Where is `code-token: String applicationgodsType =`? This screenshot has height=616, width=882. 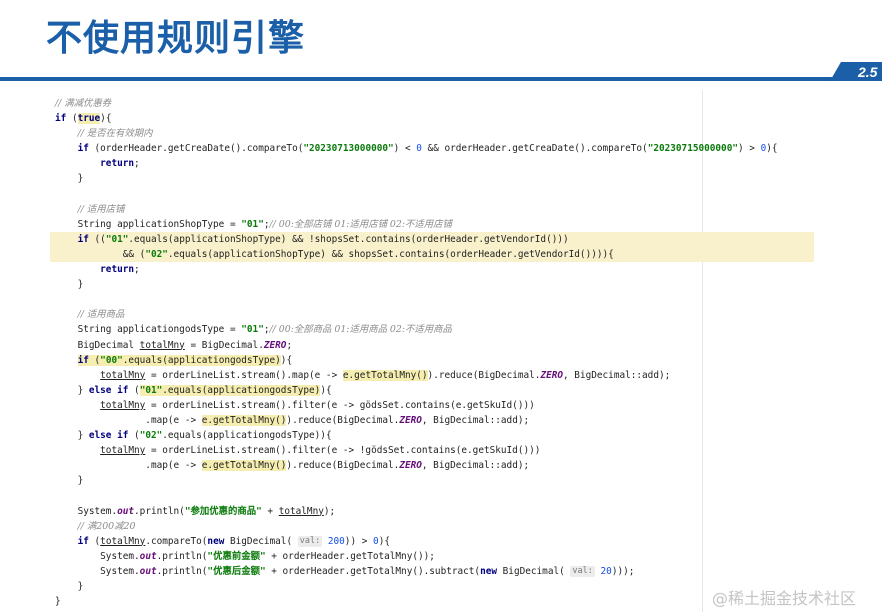
code-token: String applicationgodsType = is located at coordinates (148, 330).